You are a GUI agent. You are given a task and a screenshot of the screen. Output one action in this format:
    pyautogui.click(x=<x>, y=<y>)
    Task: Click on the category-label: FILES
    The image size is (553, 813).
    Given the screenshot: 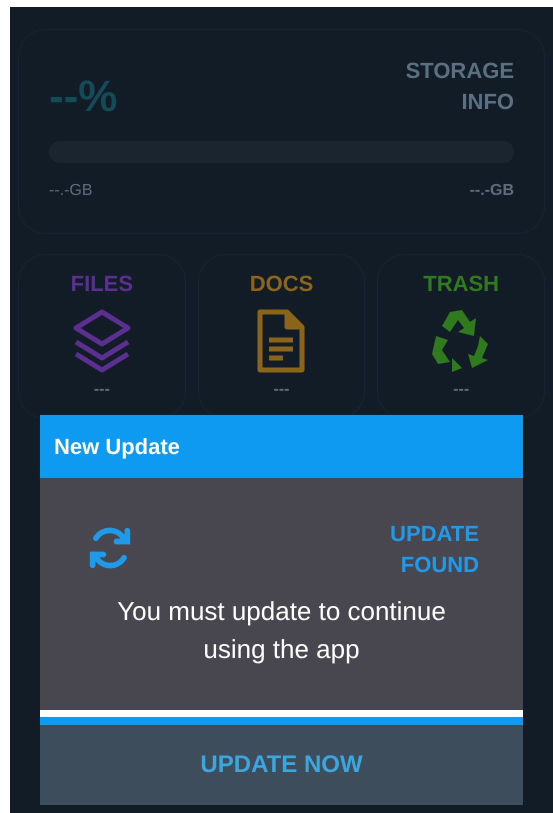 What is the action you would take?
    pyautogui.click(x=101, y=284)
    